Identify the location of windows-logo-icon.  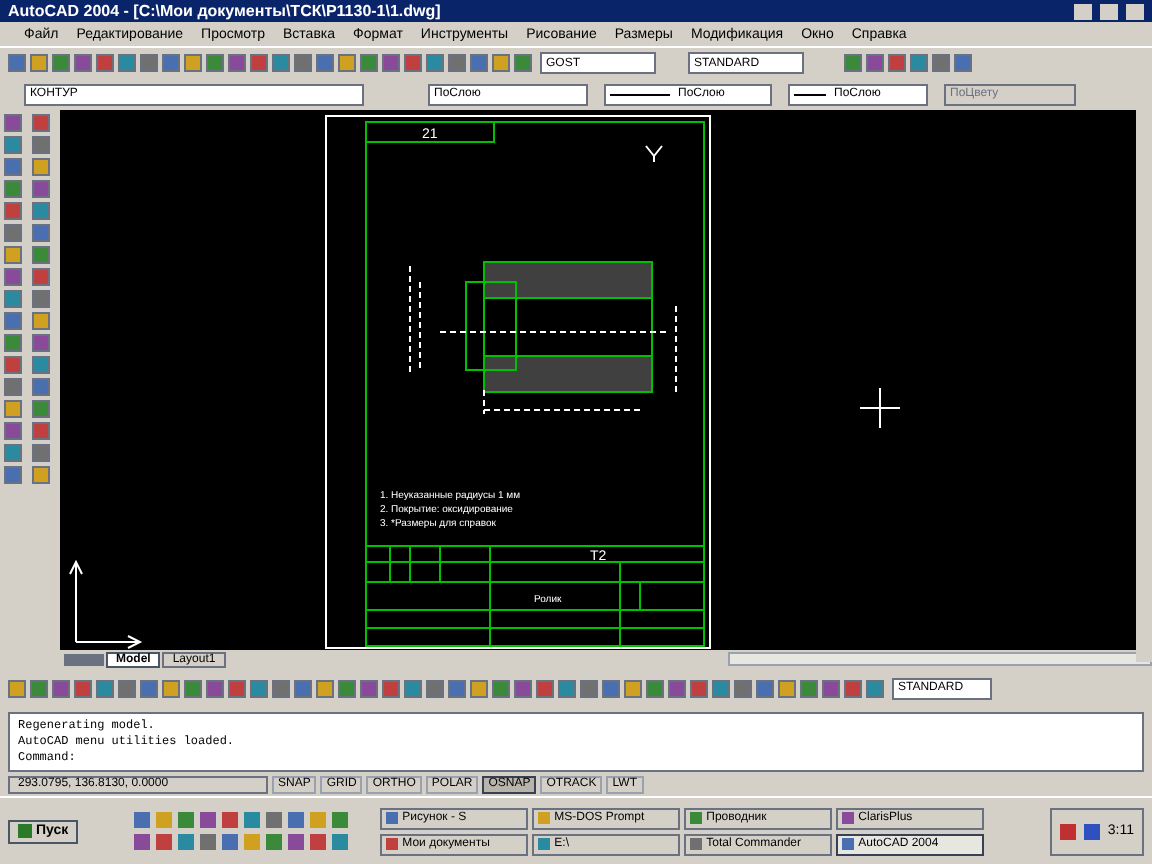
(25, 831).